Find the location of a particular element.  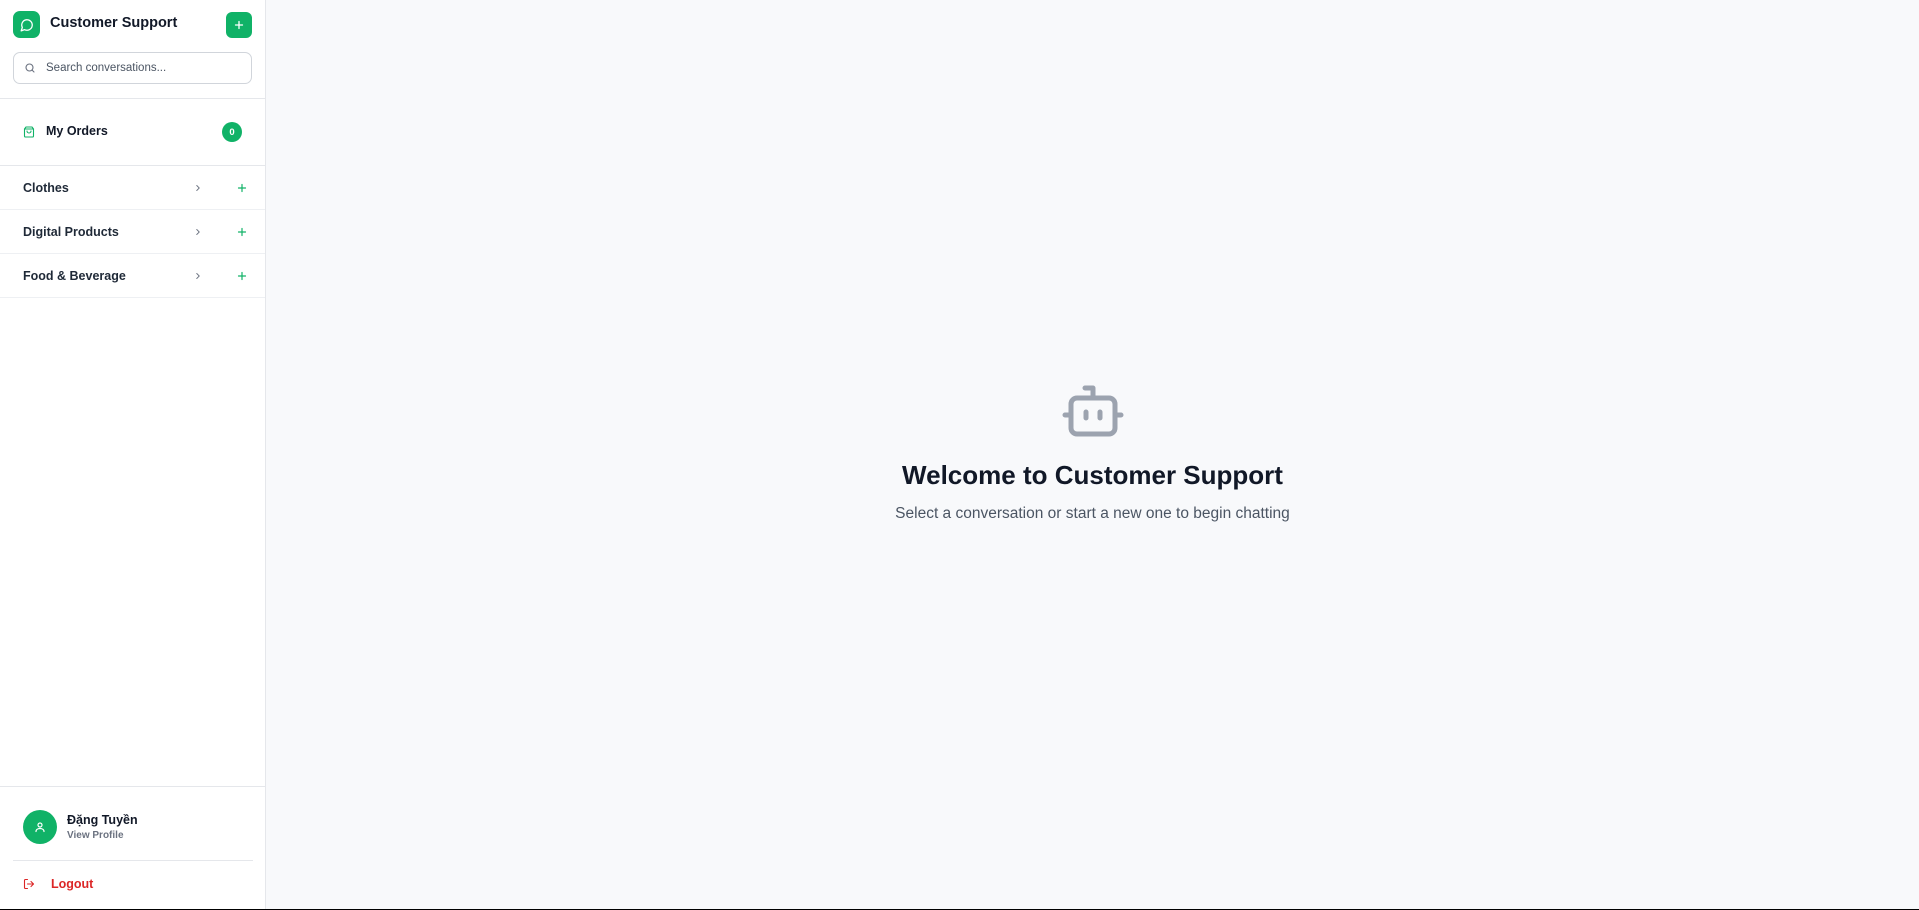

search-input is located at coordinates (146, 68).